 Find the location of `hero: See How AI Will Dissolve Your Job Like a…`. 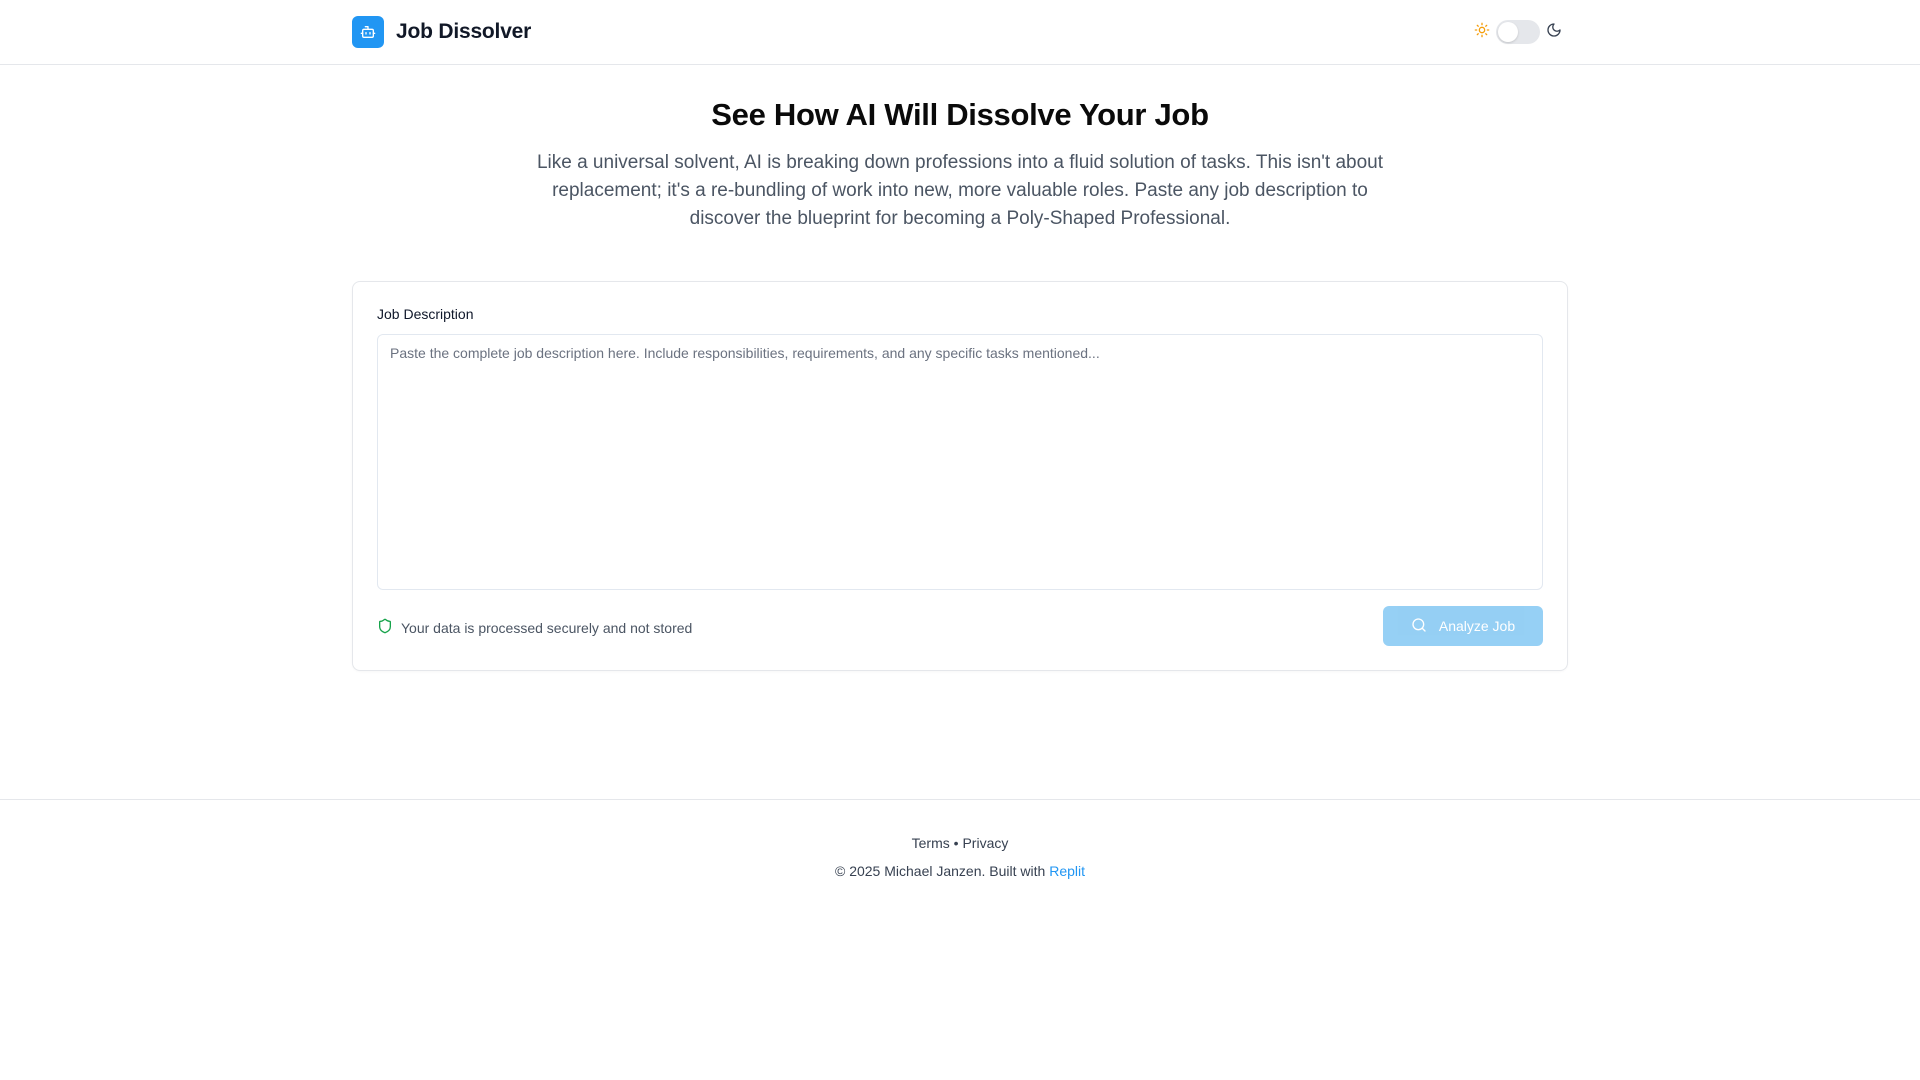

hero: See How AI Will Dissolve Your Job Like a… is located at coordinates (960, 164).